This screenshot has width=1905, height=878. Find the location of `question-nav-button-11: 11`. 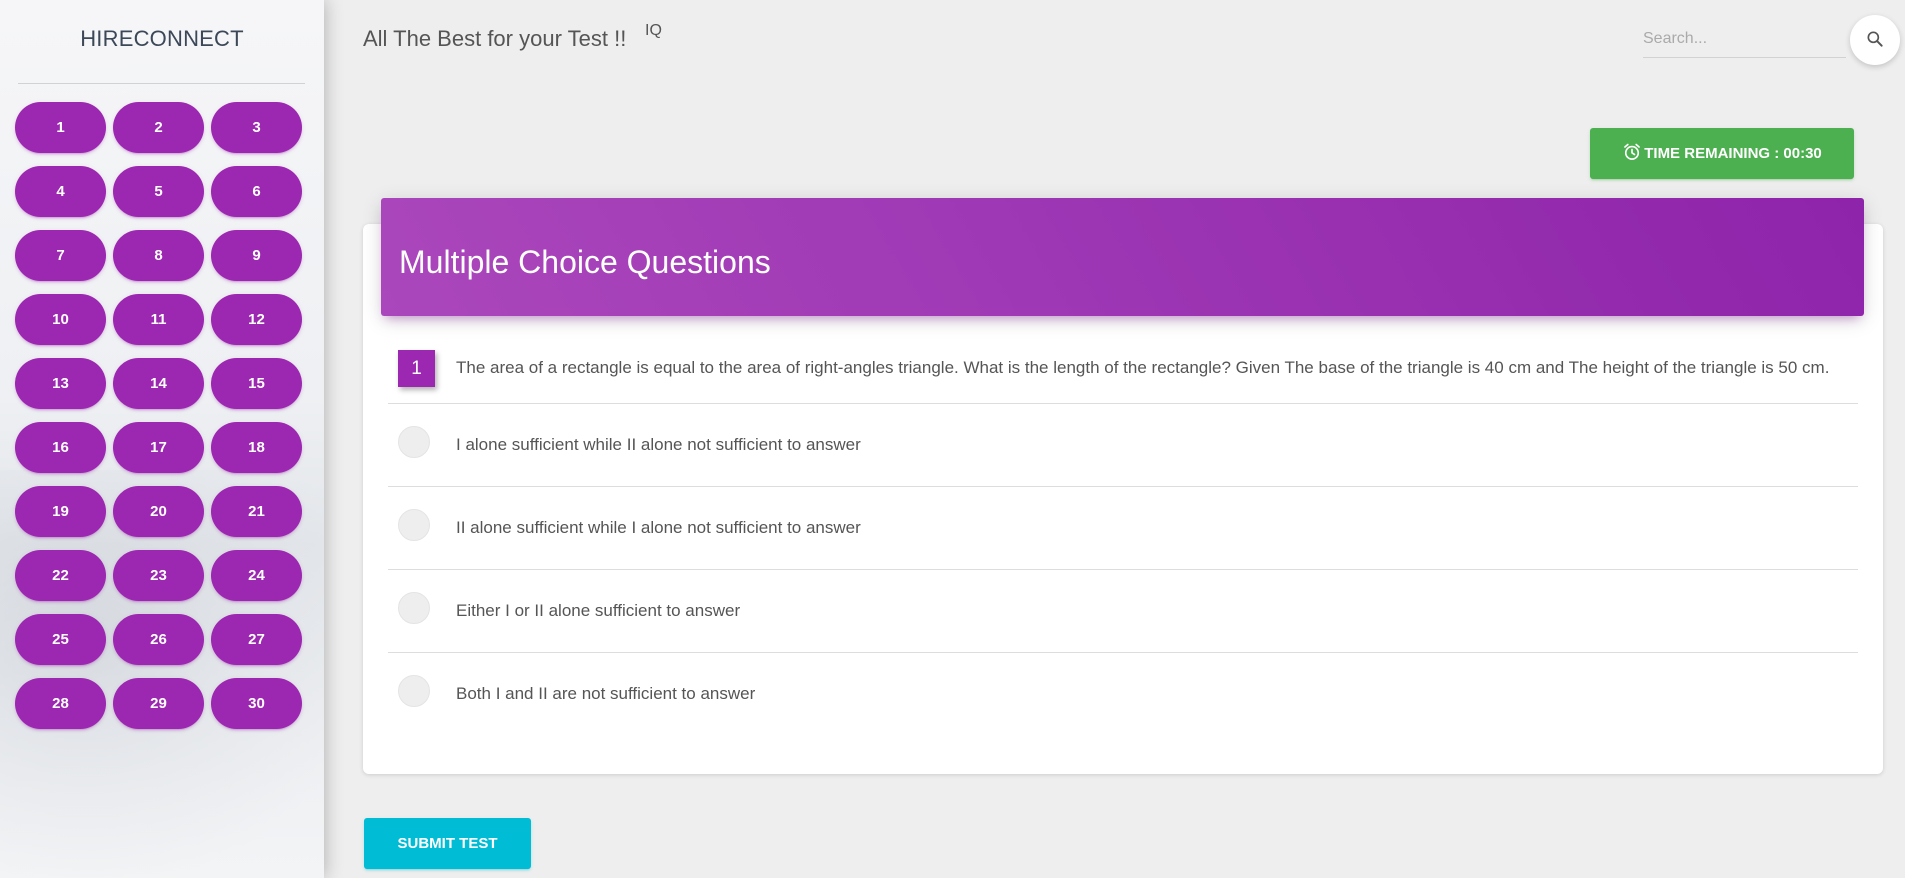

question-nav-button-11: 11 is located at coordinates (158, 319).